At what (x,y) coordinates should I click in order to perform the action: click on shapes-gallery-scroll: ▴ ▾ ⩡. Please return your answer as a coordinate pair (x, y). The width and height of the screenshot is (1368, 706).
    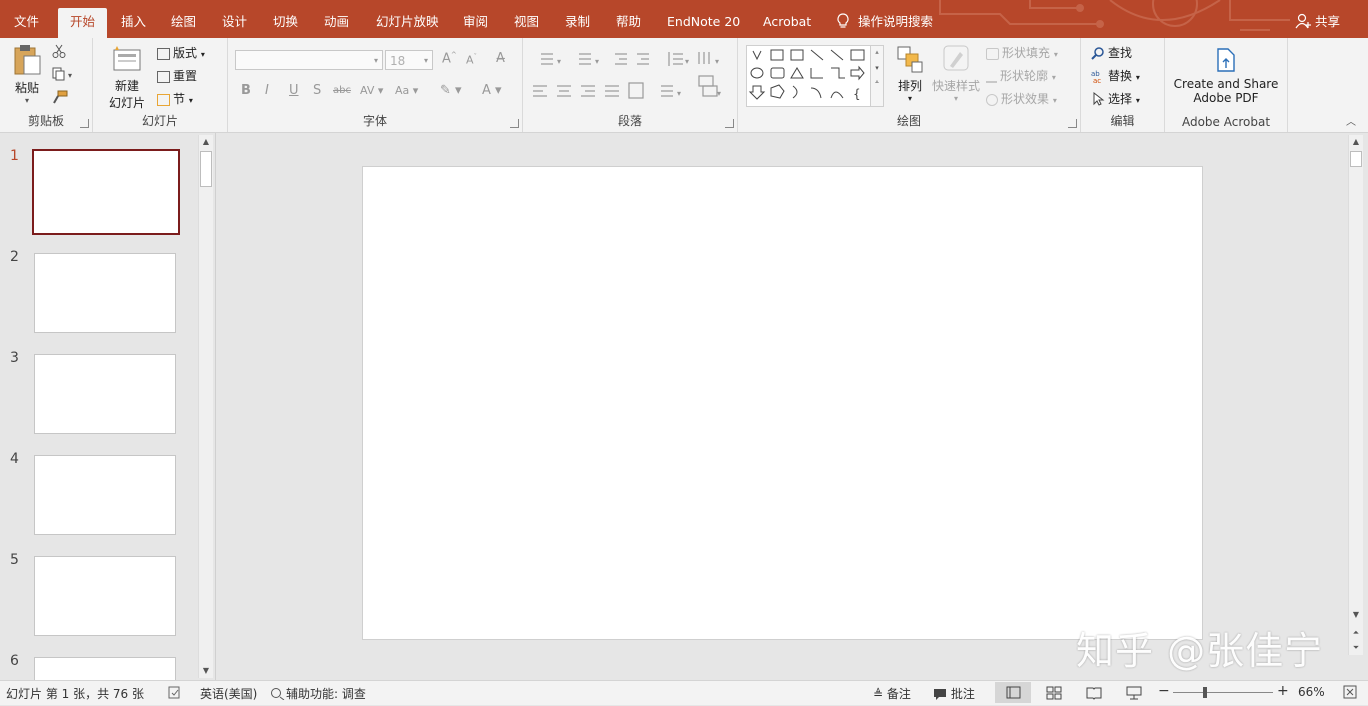
    Looking at the image, I should click on (876, 76).